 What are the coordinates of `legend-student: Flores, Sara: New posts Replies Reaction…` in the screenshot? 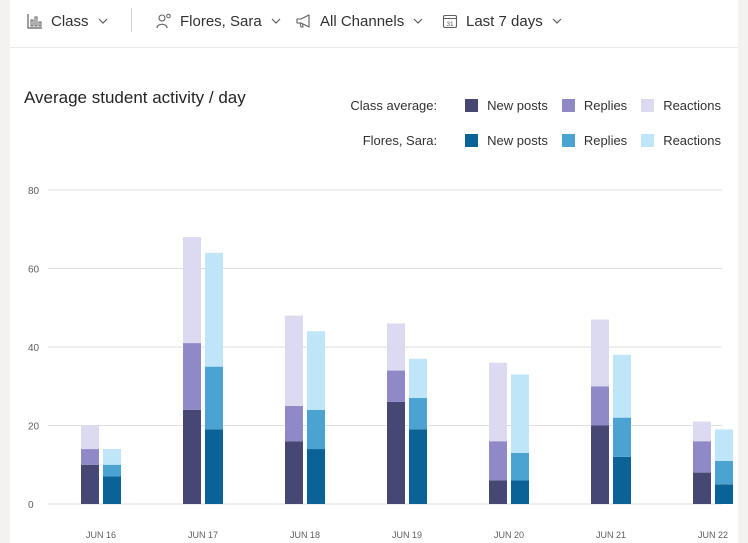 It's located at (542, 140).